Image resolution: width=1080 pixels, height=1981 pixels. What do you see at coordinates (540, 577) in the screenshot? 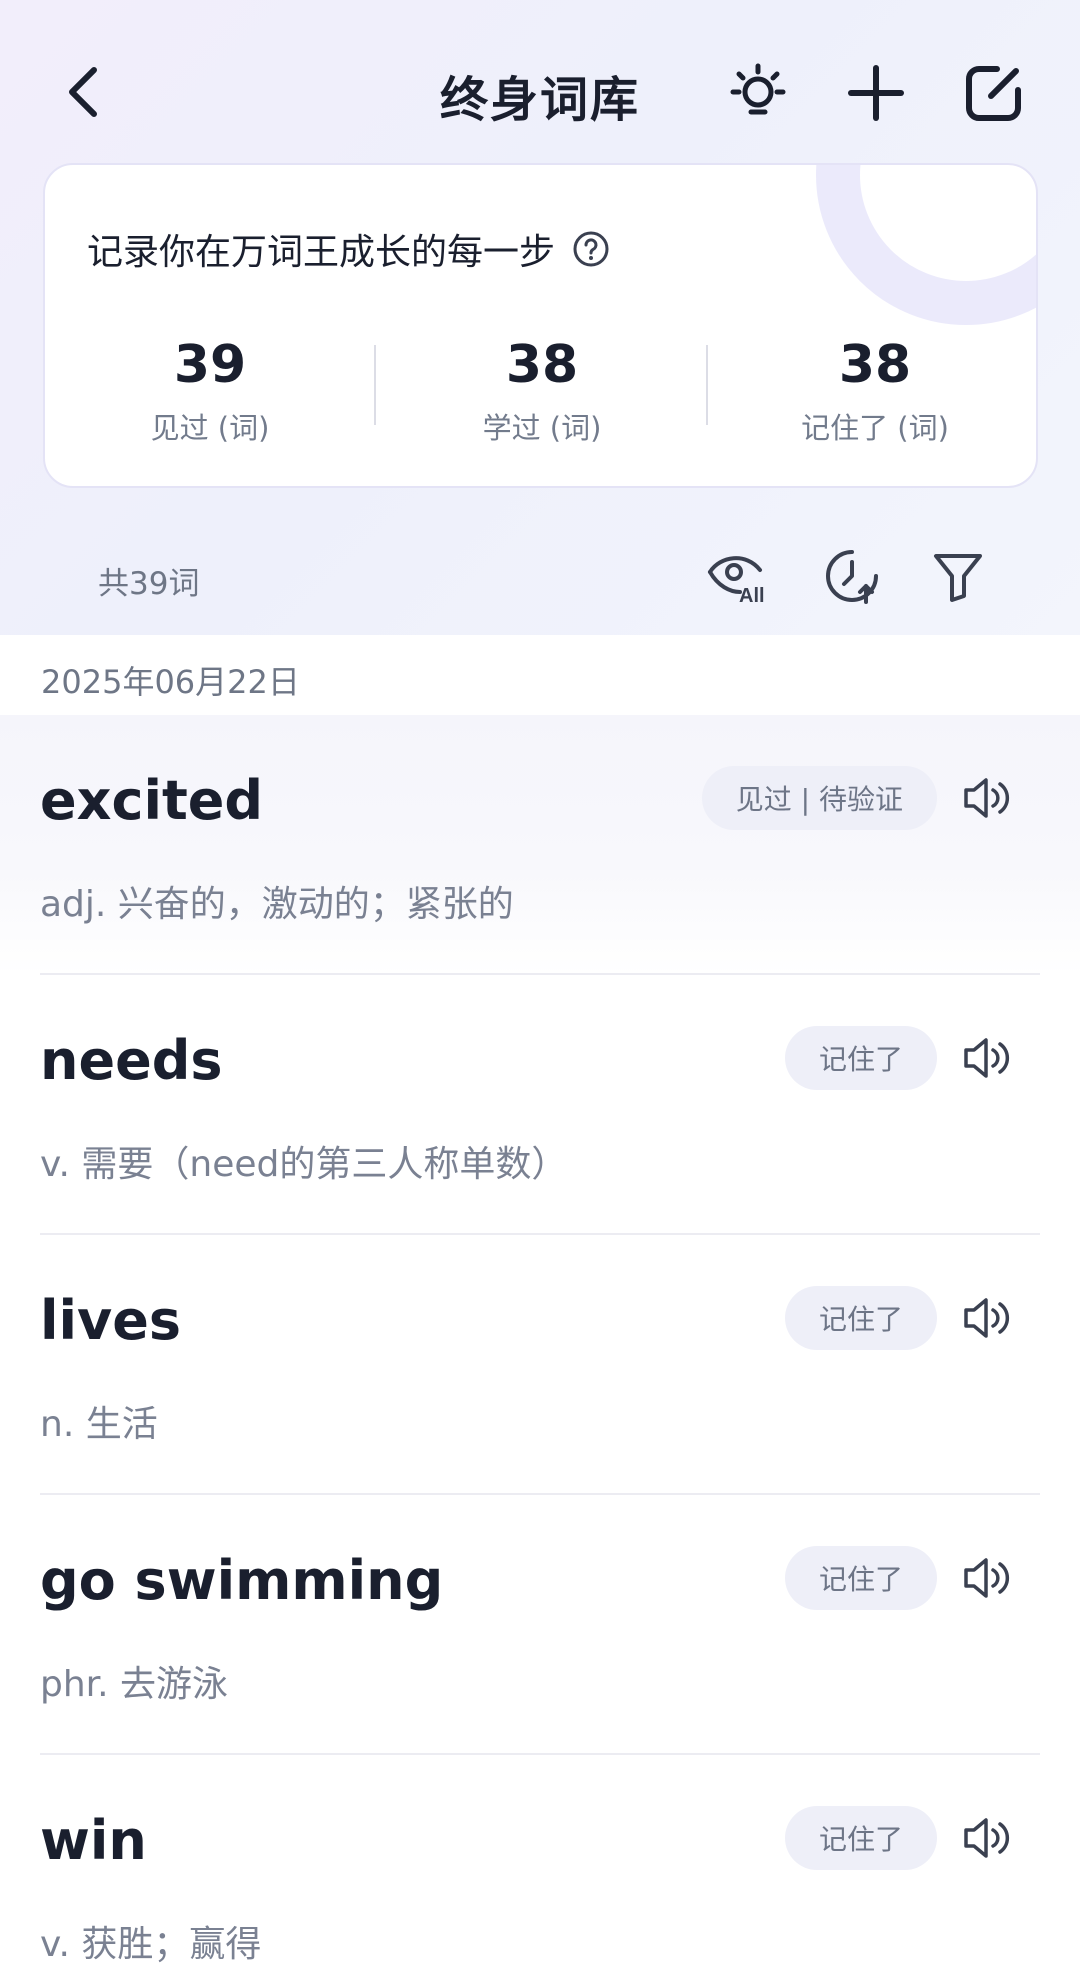
I see `list-toolbar: 共39词 All` at bounding box center [540, 577].